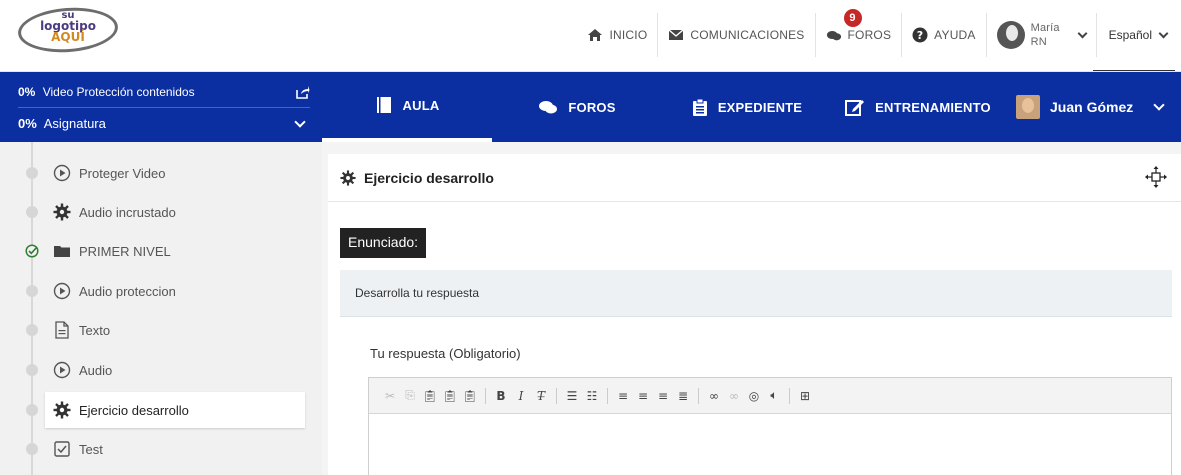  Describe the element at coordinates (450, 396) in the screenshot. I see `paste-text-icon: 📋︎` at that location.